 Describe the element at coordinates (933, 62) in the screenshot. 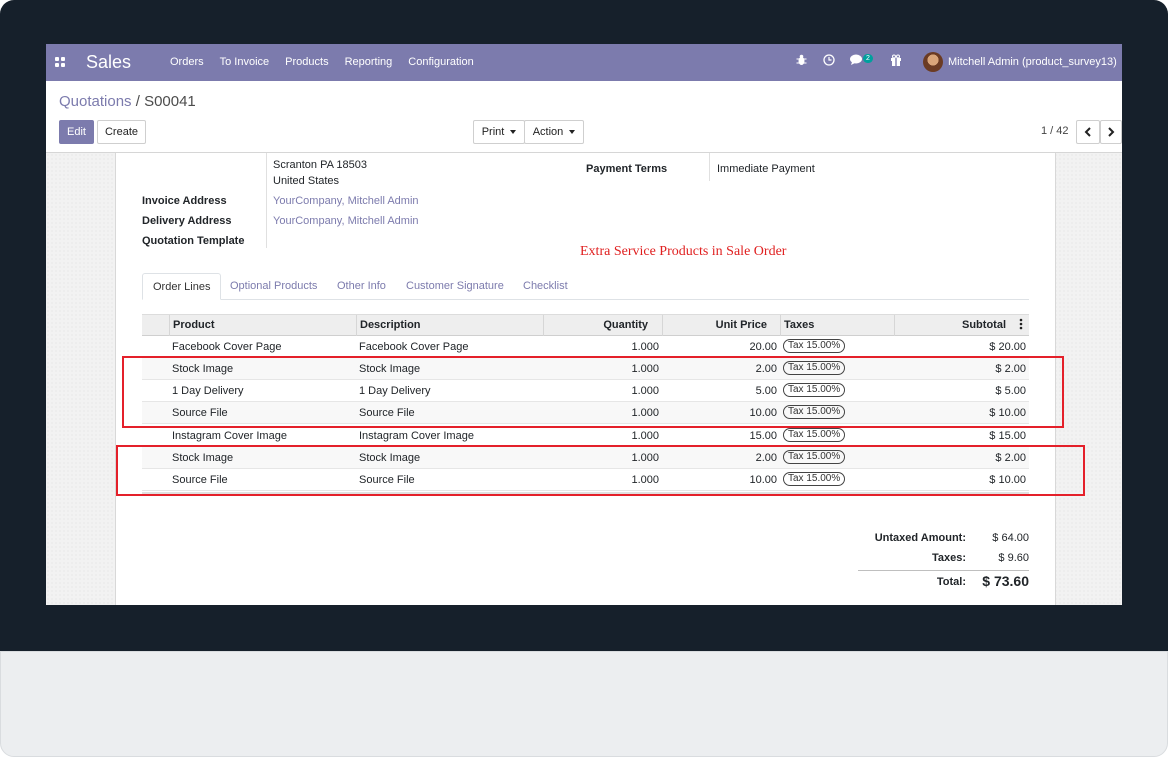

I see `user-avatar` at that location.